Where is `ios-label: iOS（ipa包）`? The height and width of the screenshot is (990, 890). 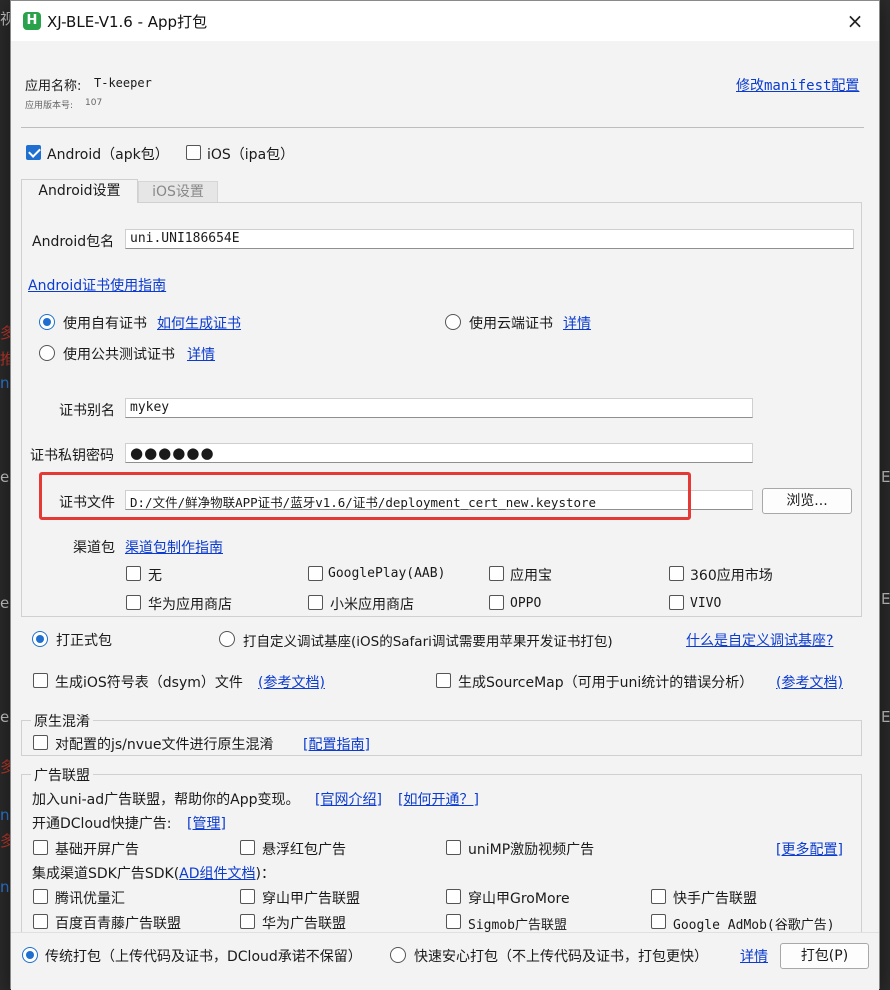
ios-label: iOS（ipa包） is located at coordinates (250, 154).